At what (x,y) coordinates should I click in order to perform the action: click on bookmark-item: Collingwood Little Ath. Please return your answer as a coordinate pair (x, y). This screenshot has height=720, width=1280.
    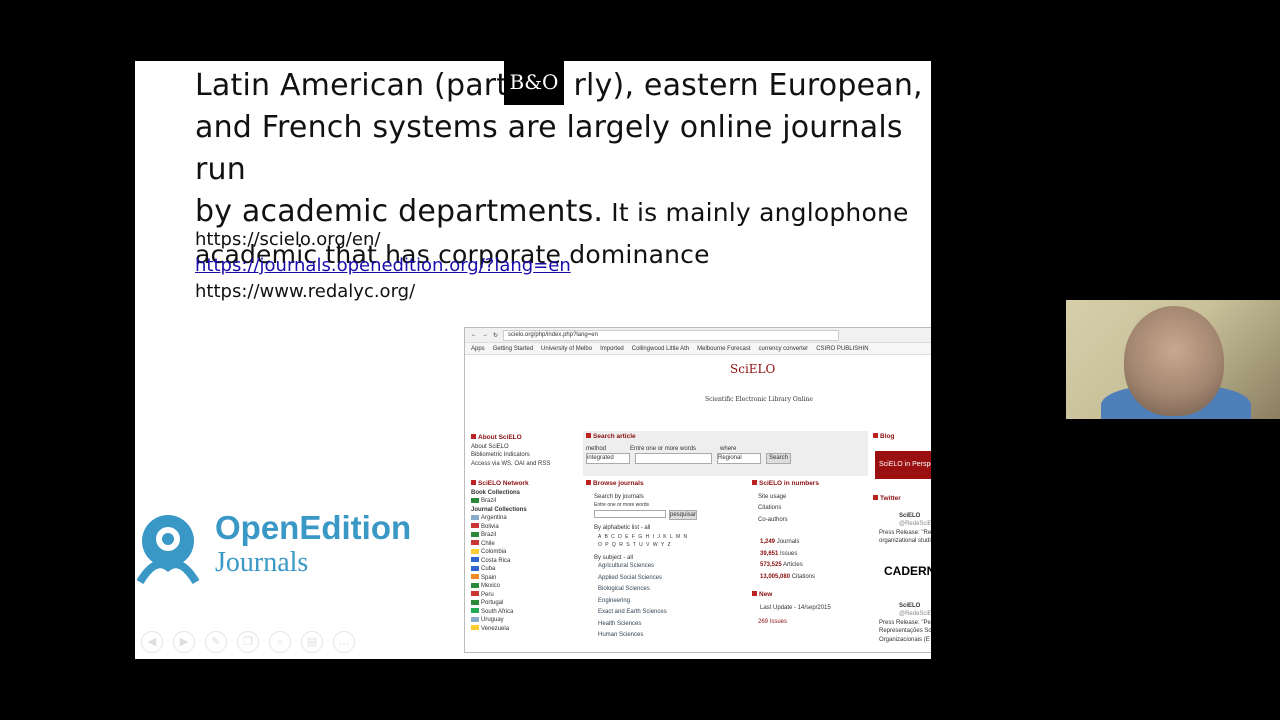
    Looking at the image, I should click on (660, 348).